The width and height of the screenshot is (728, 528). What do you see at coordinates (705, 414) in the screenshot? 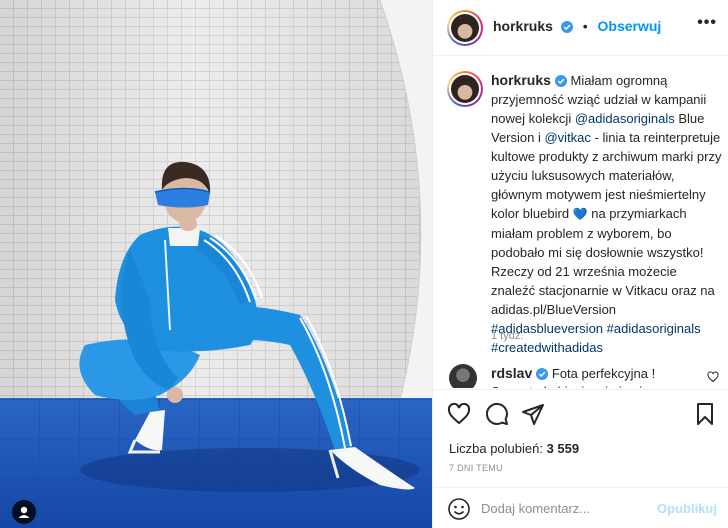
I see `bookmark-icon` at bounding box center [705, 414].